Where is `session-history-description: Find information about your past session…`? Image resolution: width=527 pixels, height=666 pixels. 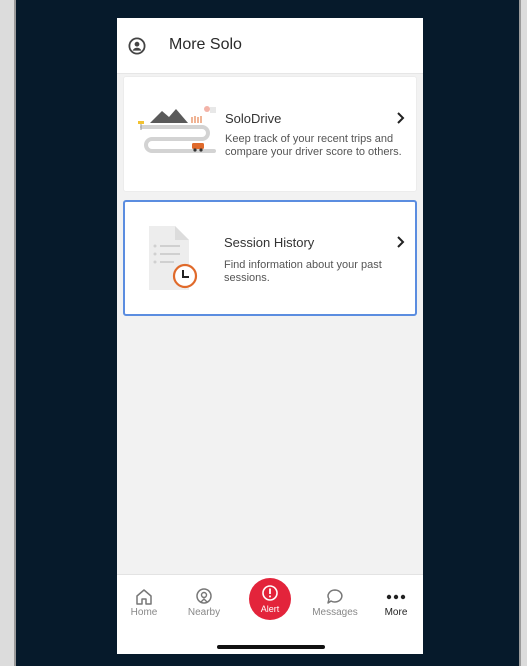
session-history-description: Find information about your past session… is located at coordinates (303, 271).